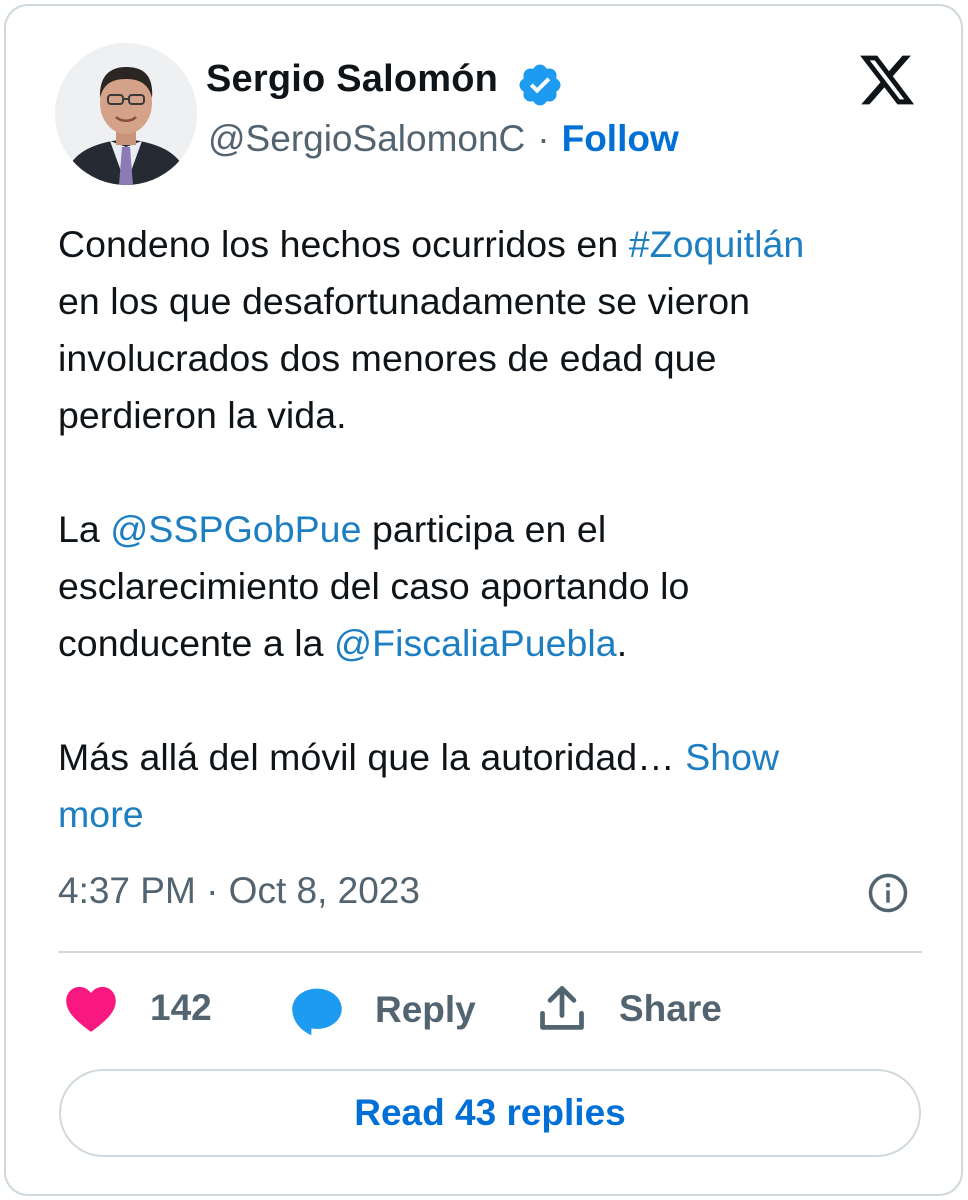 The width and height of the screenshot is (968, 1200). I want to click on mention-link: @SSPGobPue, so click(235, 529).